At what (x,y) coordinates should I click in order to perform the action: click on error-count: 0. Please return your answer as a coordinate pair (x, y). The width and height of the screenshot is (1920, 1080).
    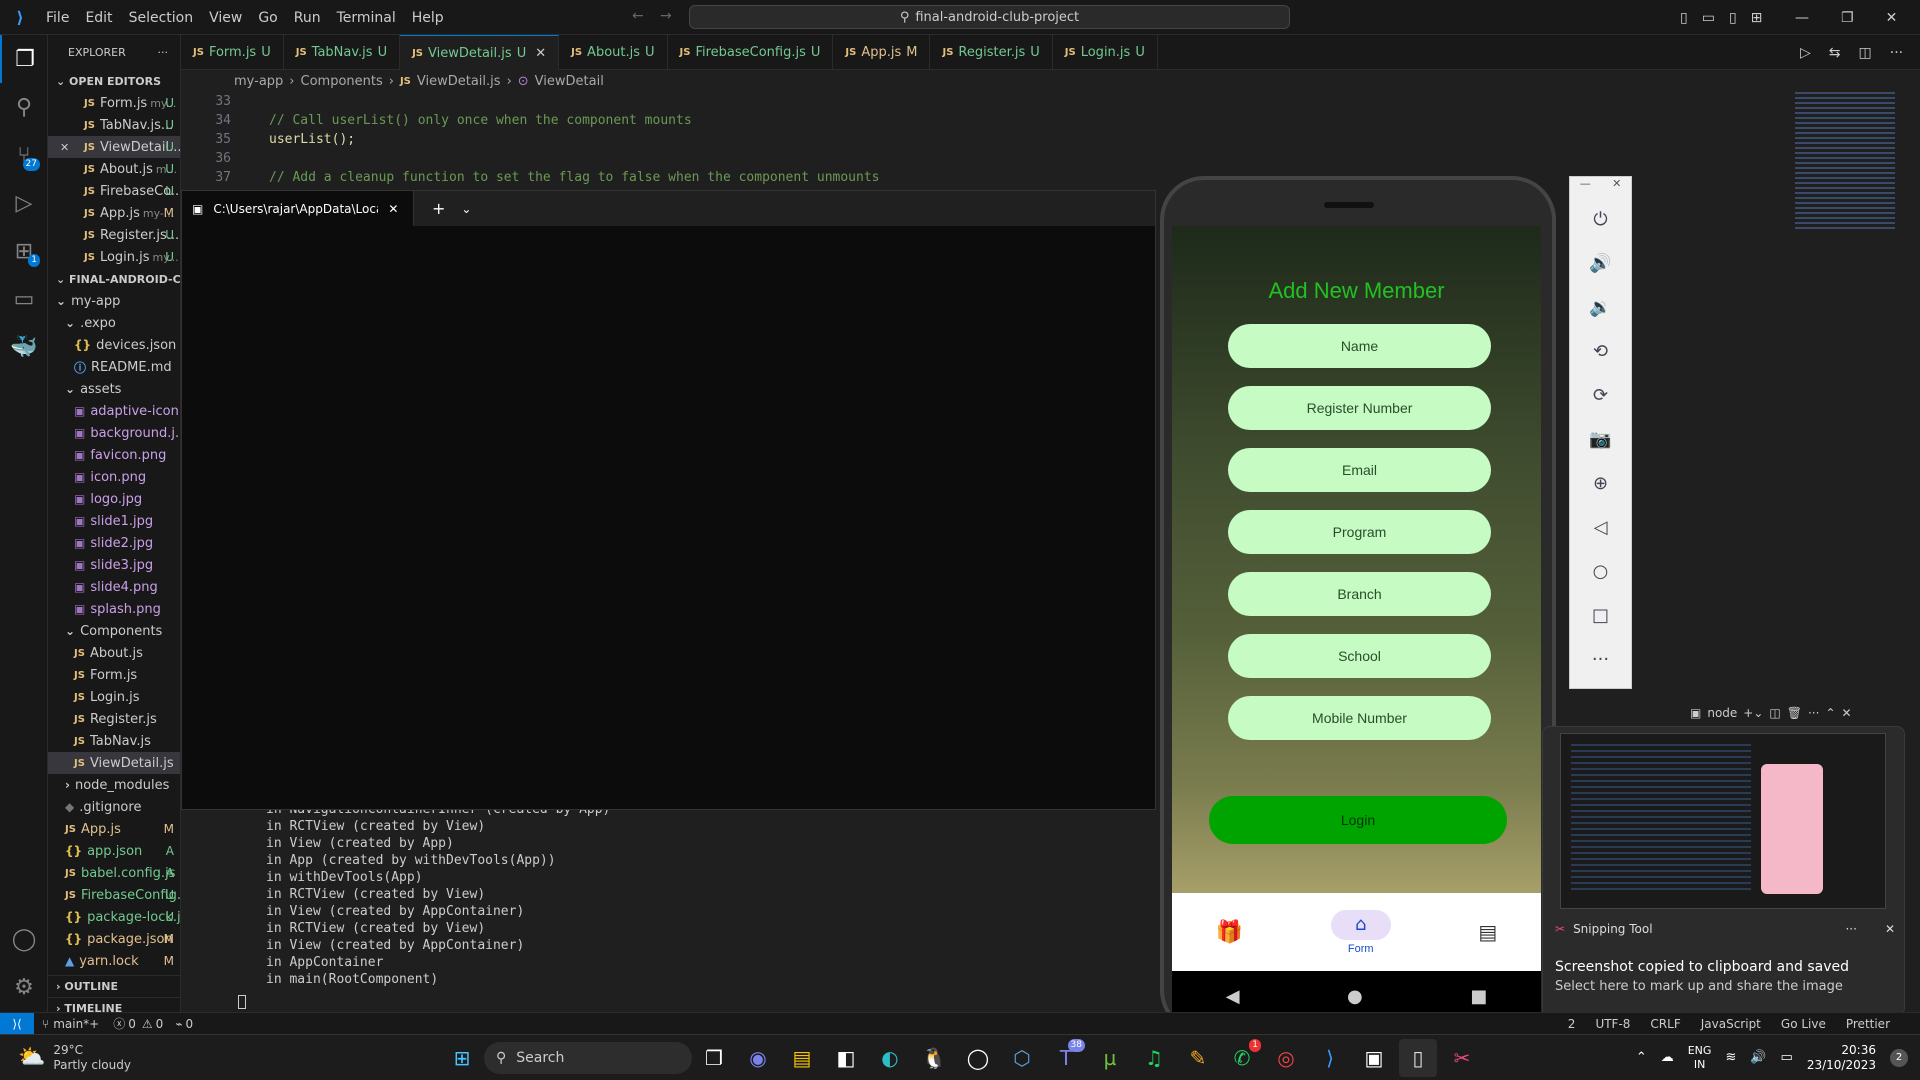
    Looking at the image, I should click on (132, 1024).